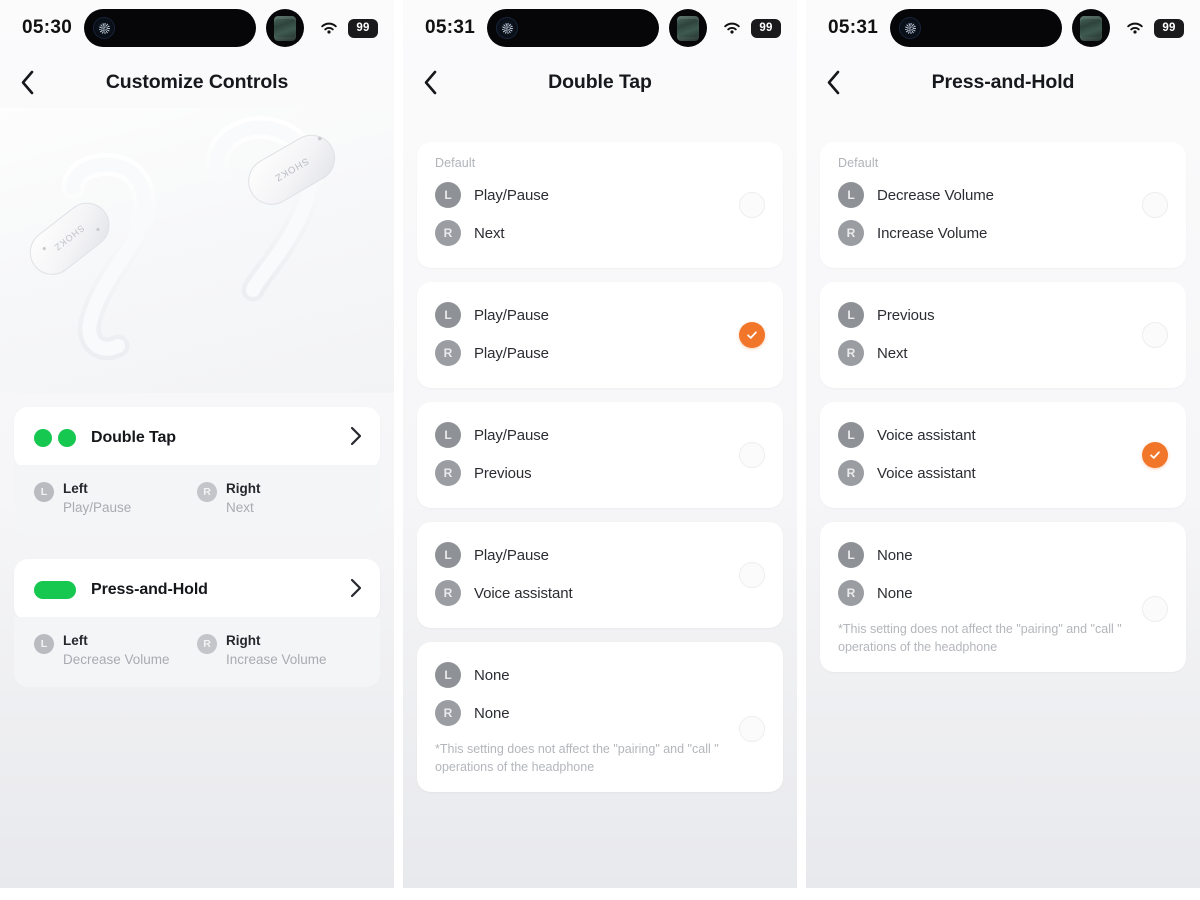 The width and height of the screenshot is (1200, 900). Describe the element at coordinates (197, 438) in the screenshot. I see `setting-row-double-tap: Double Tap` at that location.